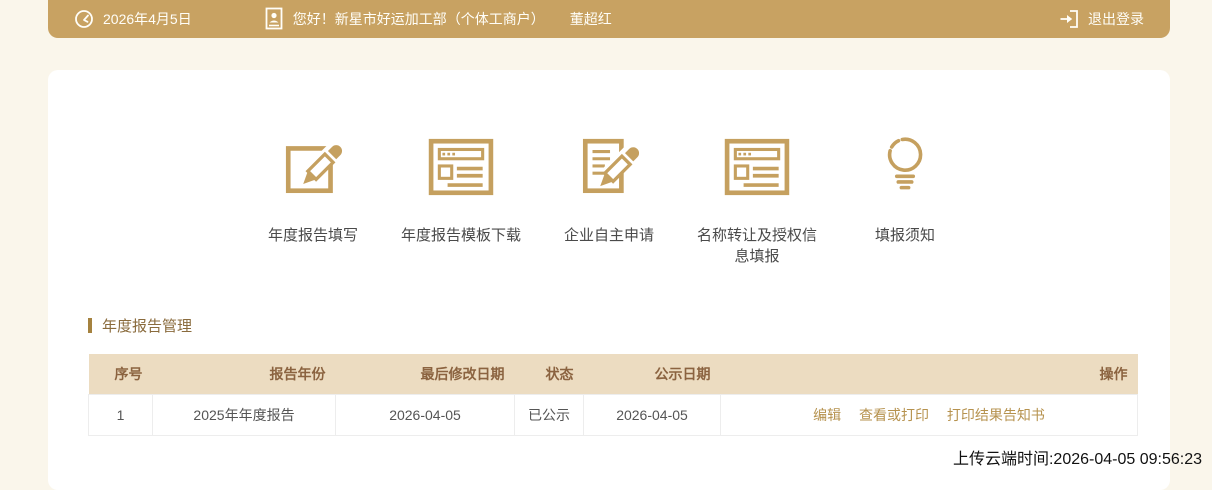  Describe the element at coordinates (274, 18) in the screenshot. I see `id-badge-icon` at that location.